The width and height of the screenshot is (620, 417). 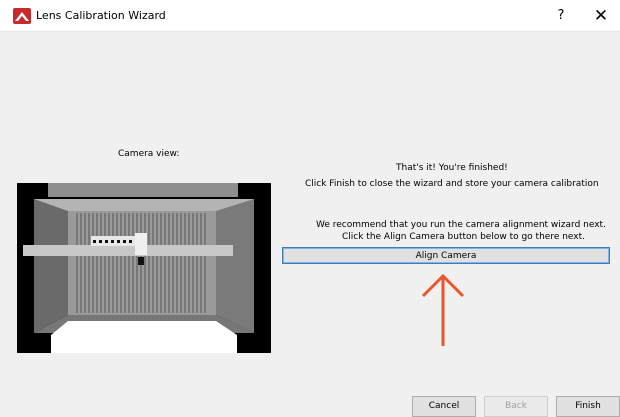 I want to click on lens-app-icon, so click(x=22, y=16).